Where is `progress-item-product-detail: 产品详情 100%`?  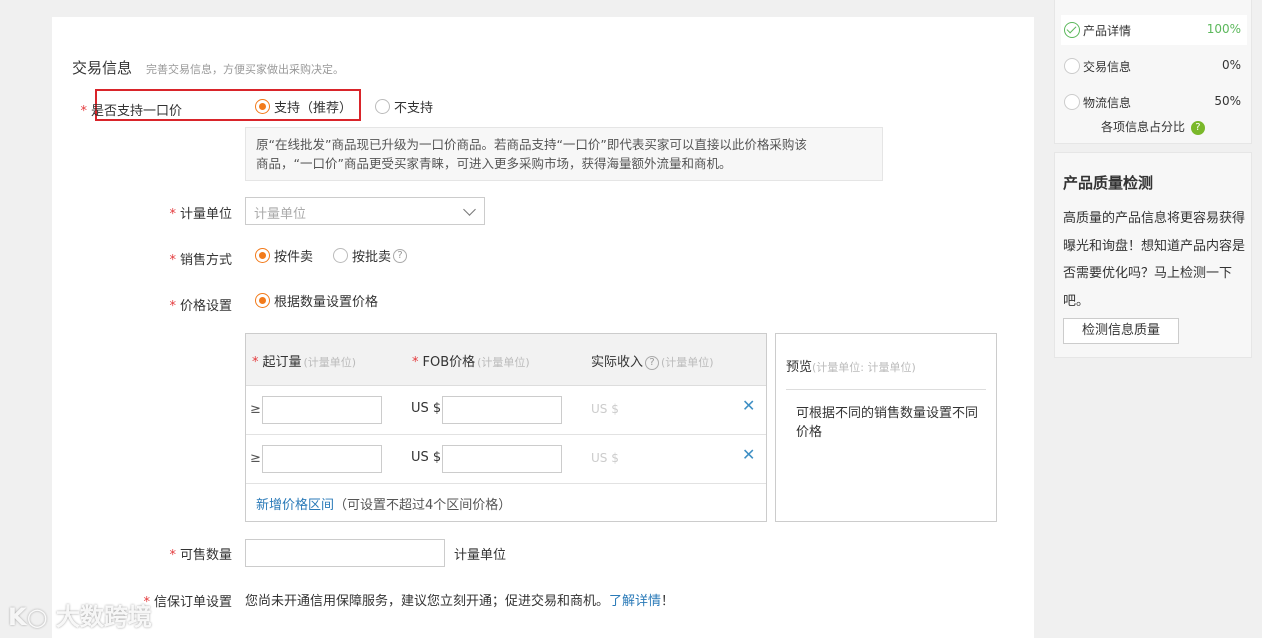
progress-item-product-detail: 产品详情 100% is located at coordinates (1154, 30).